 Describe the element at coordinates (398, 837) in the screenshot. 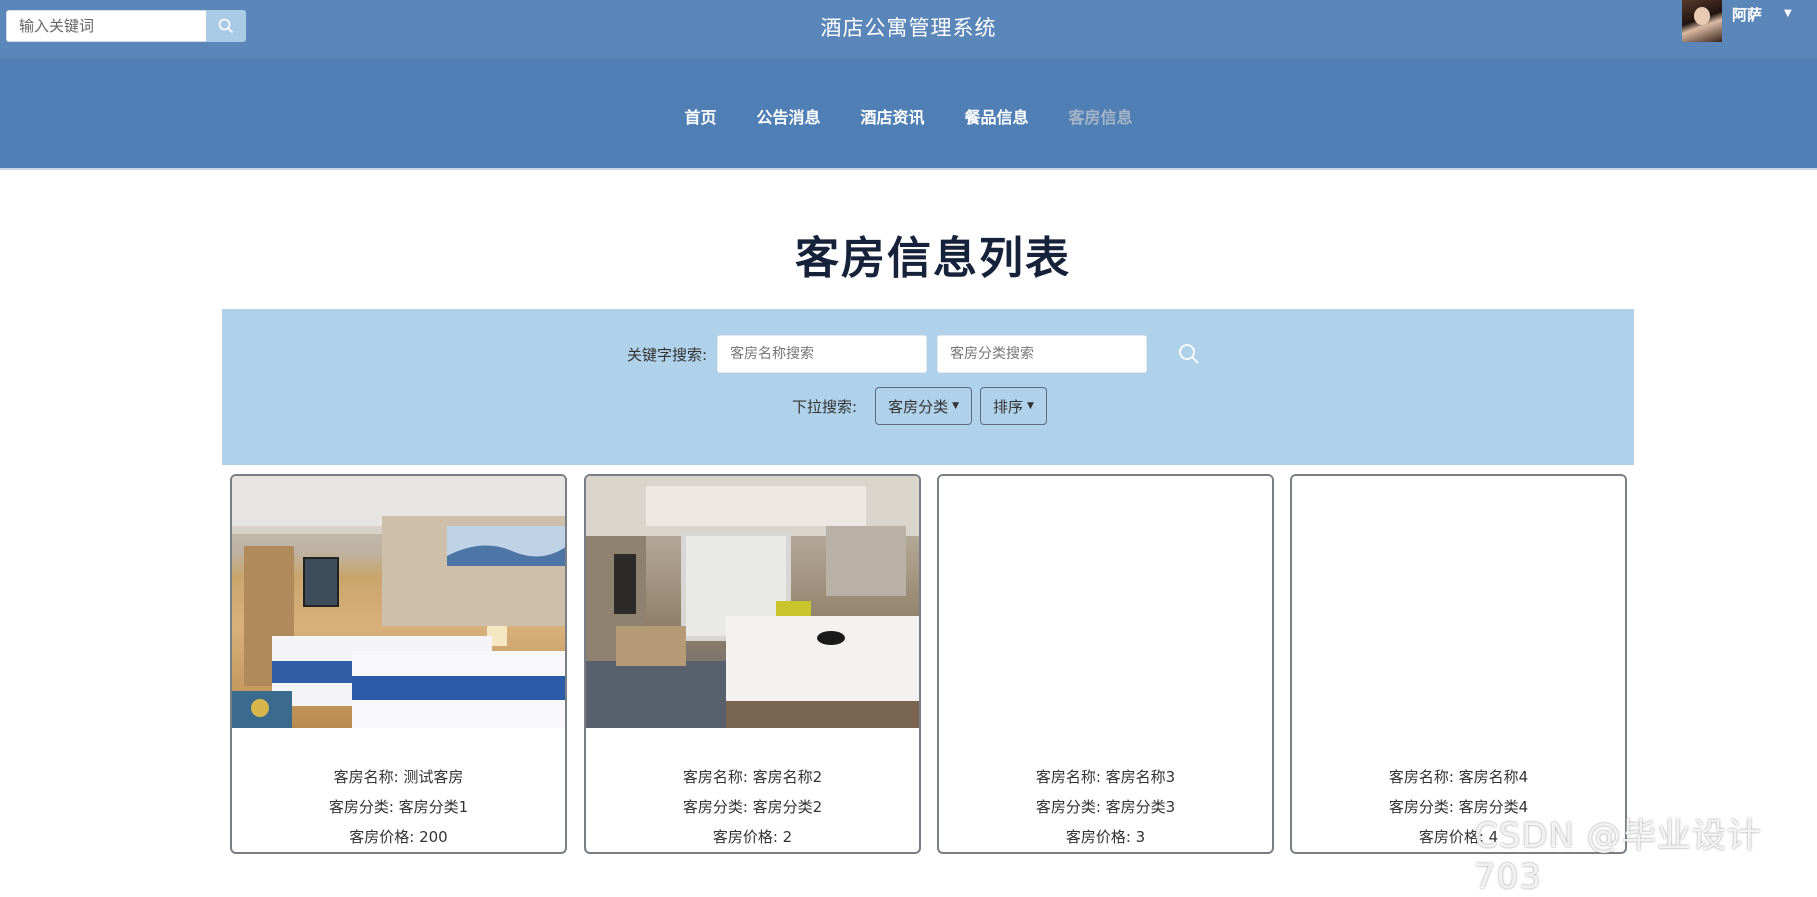

I see `room-price: 客房价格: 200` at that location.